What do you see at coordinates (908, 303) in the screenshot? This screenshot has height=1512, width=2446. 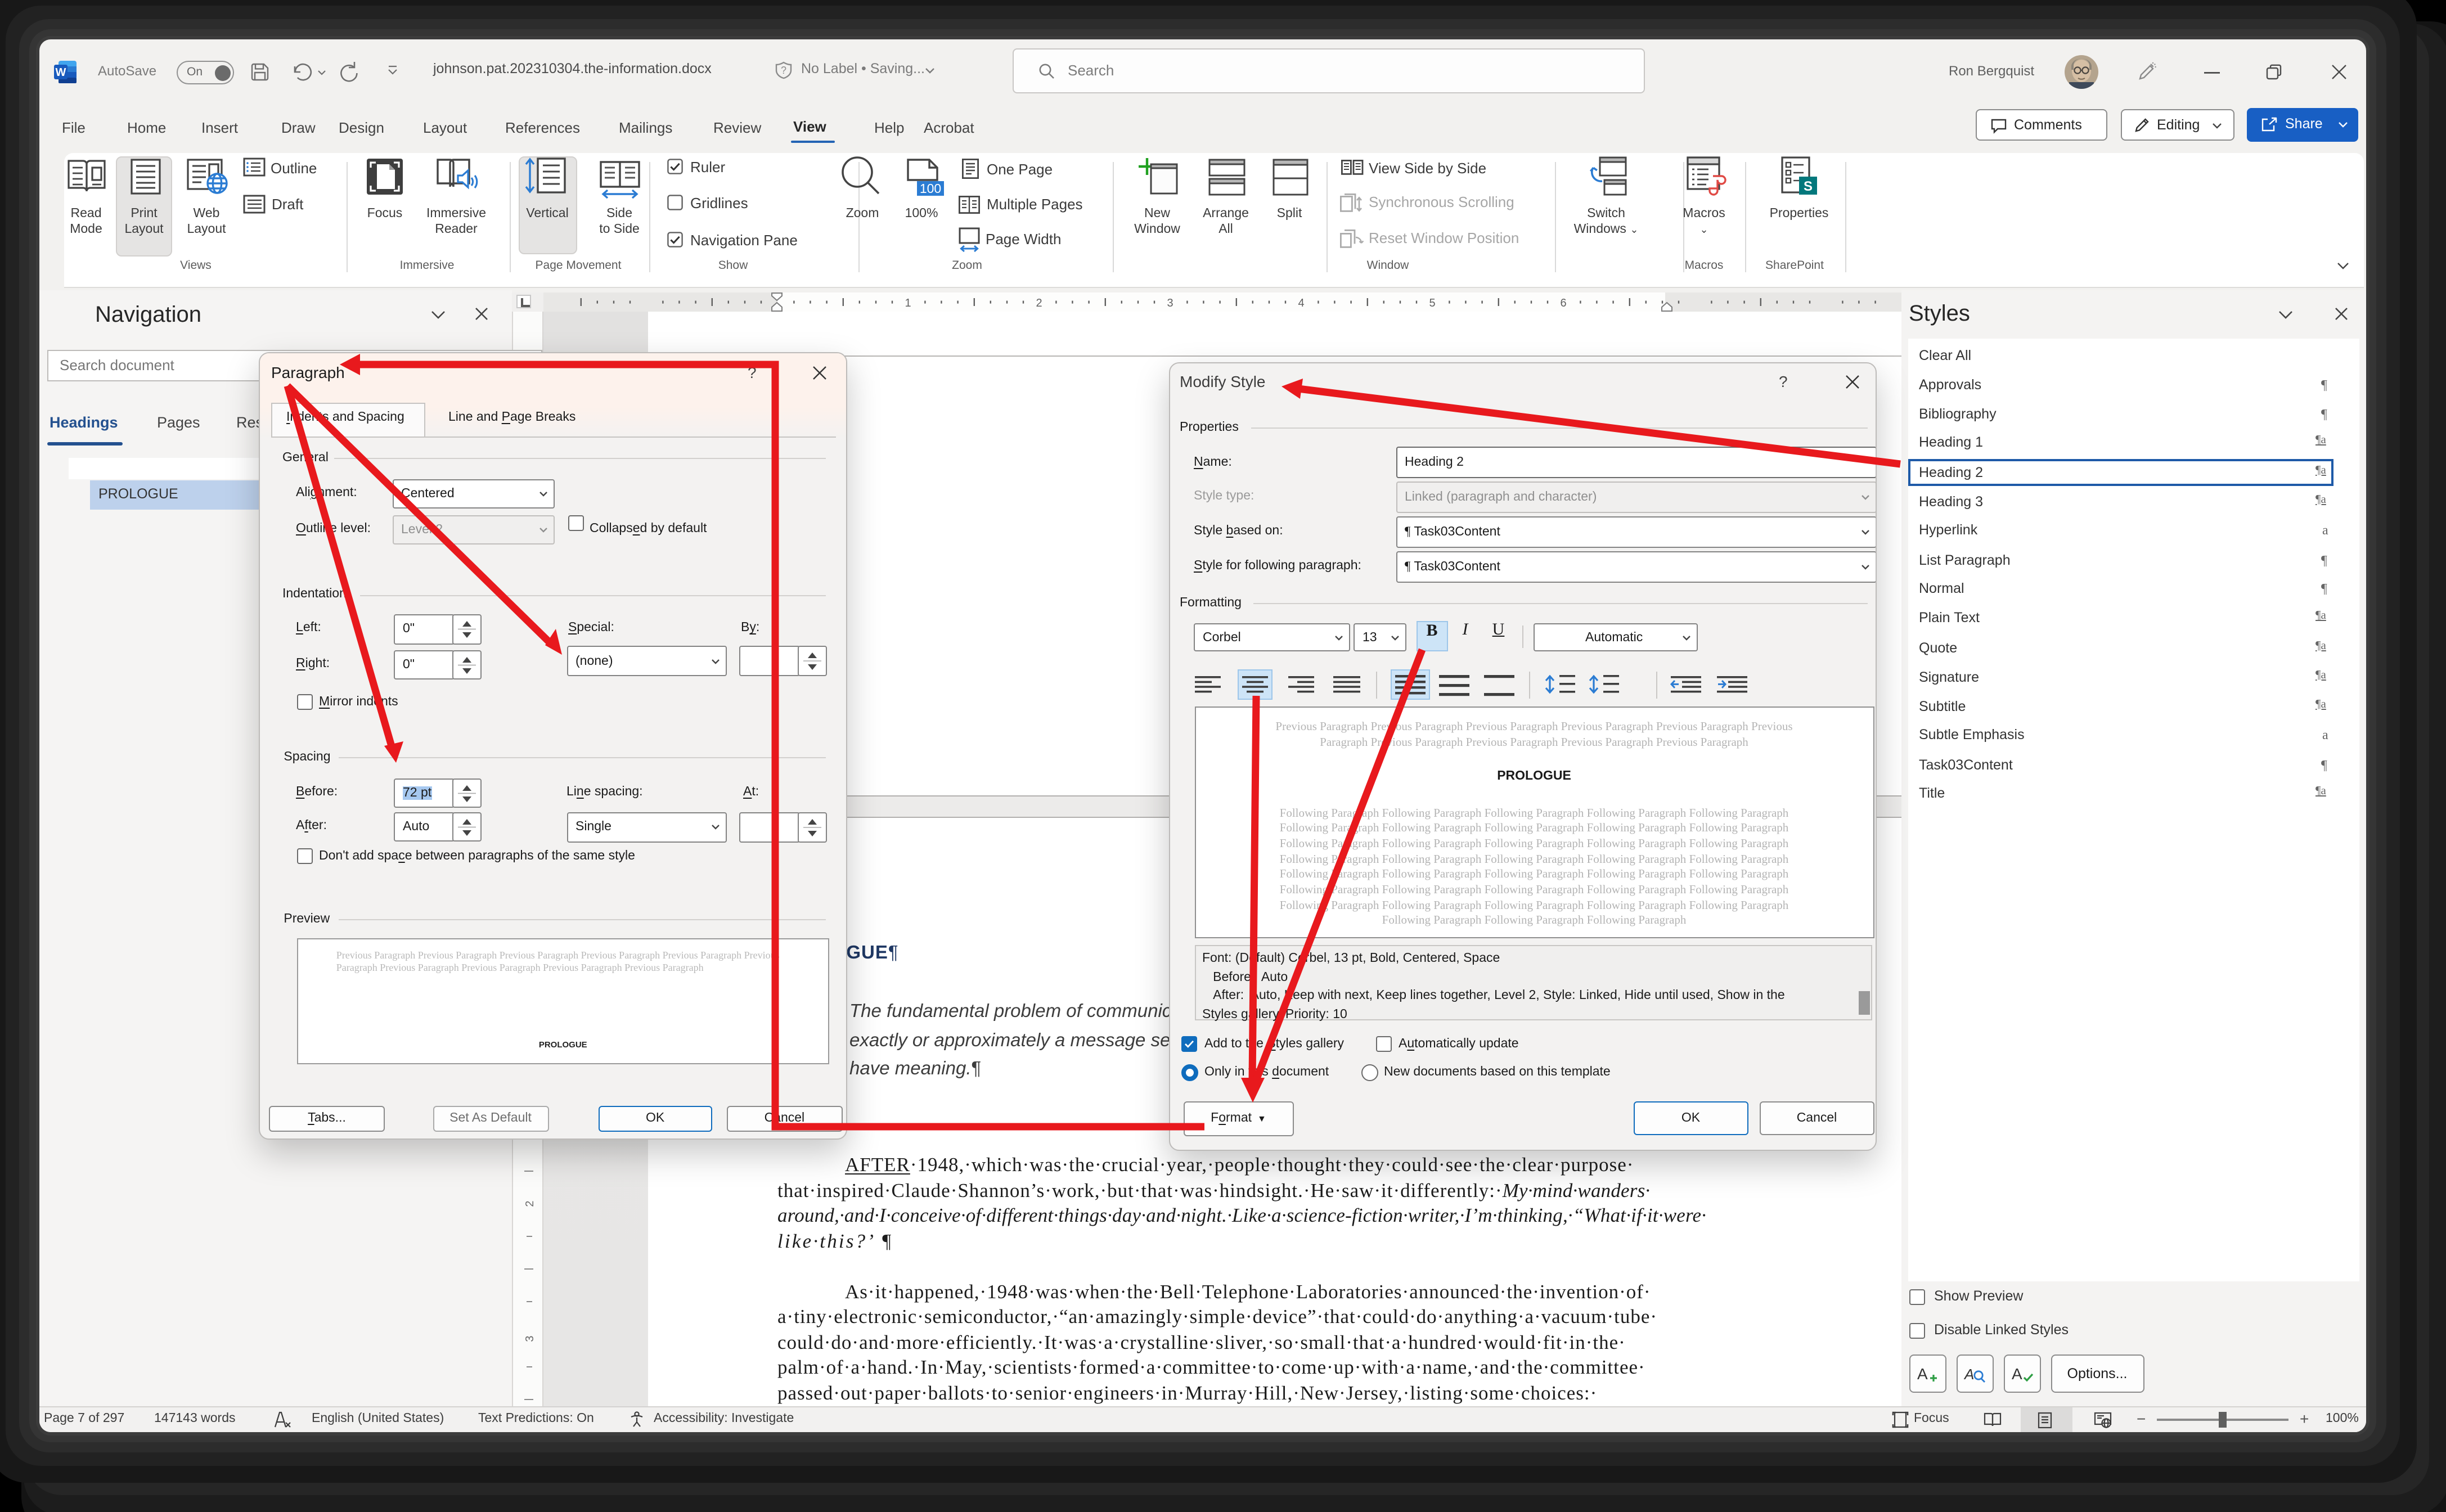 I see `svg-text: 1` at bounding box center [908, 303].